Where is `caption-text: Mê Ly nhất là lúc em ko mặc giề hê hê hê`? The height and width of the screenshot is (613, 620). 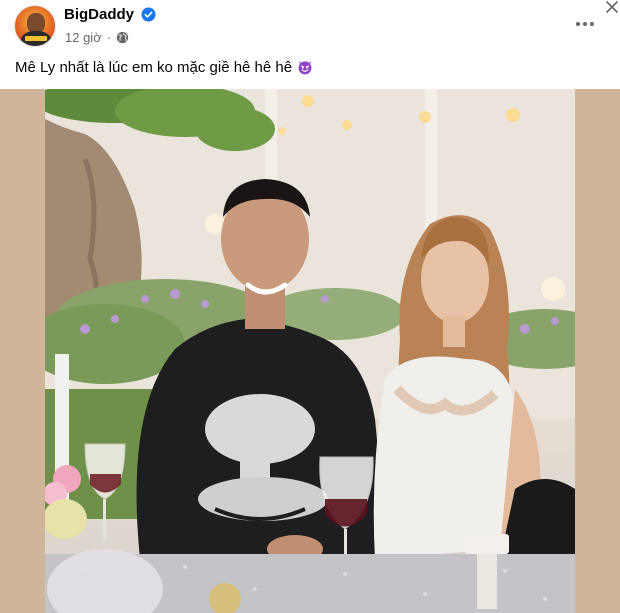
caption-text: Mê Ly nhất là lúc em ko mặc giề hê hê hê is located at coordinates (154, 67).